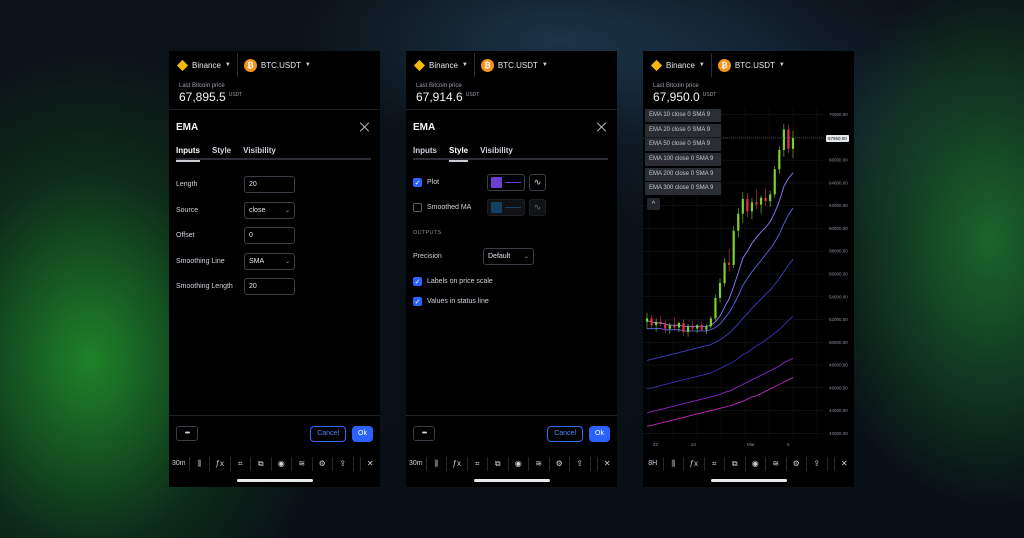  Describe the element at coordinates (838, 137) in the screenshot. I see `y-tick-label: 68000.00` at that location.